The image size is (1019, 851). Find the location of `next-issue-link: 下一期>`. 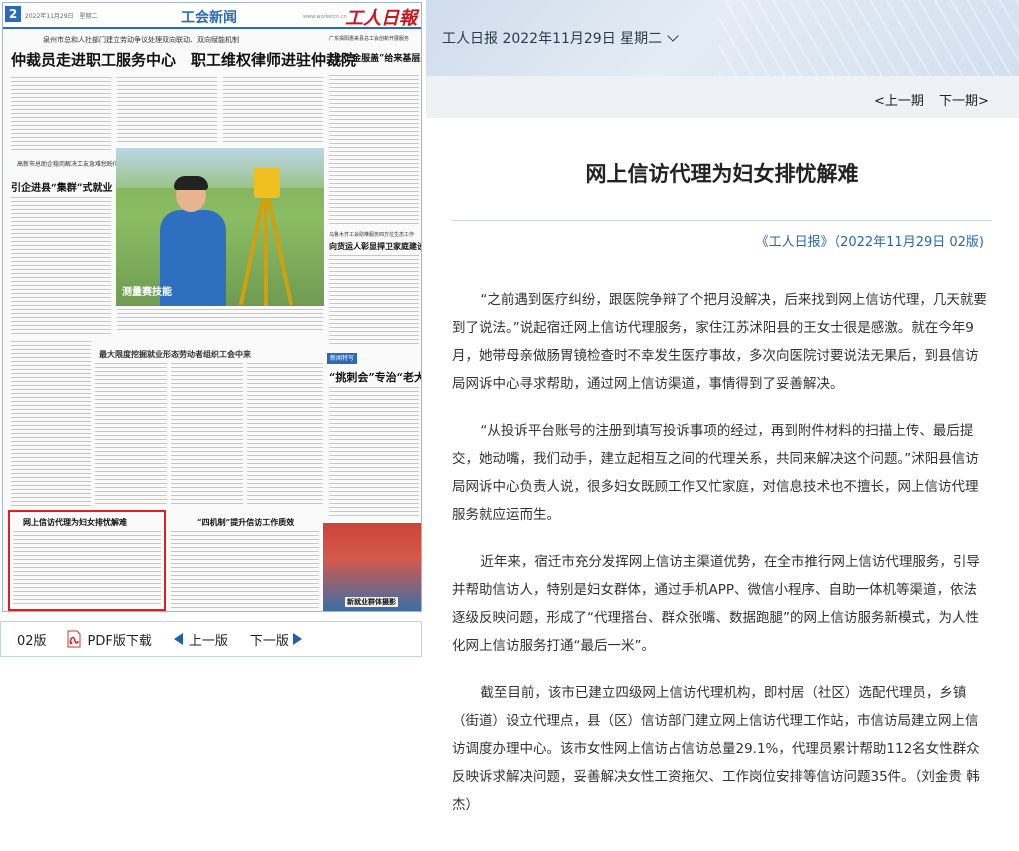

next-issue-link: 下一期> is located at coordinates (964, 99).